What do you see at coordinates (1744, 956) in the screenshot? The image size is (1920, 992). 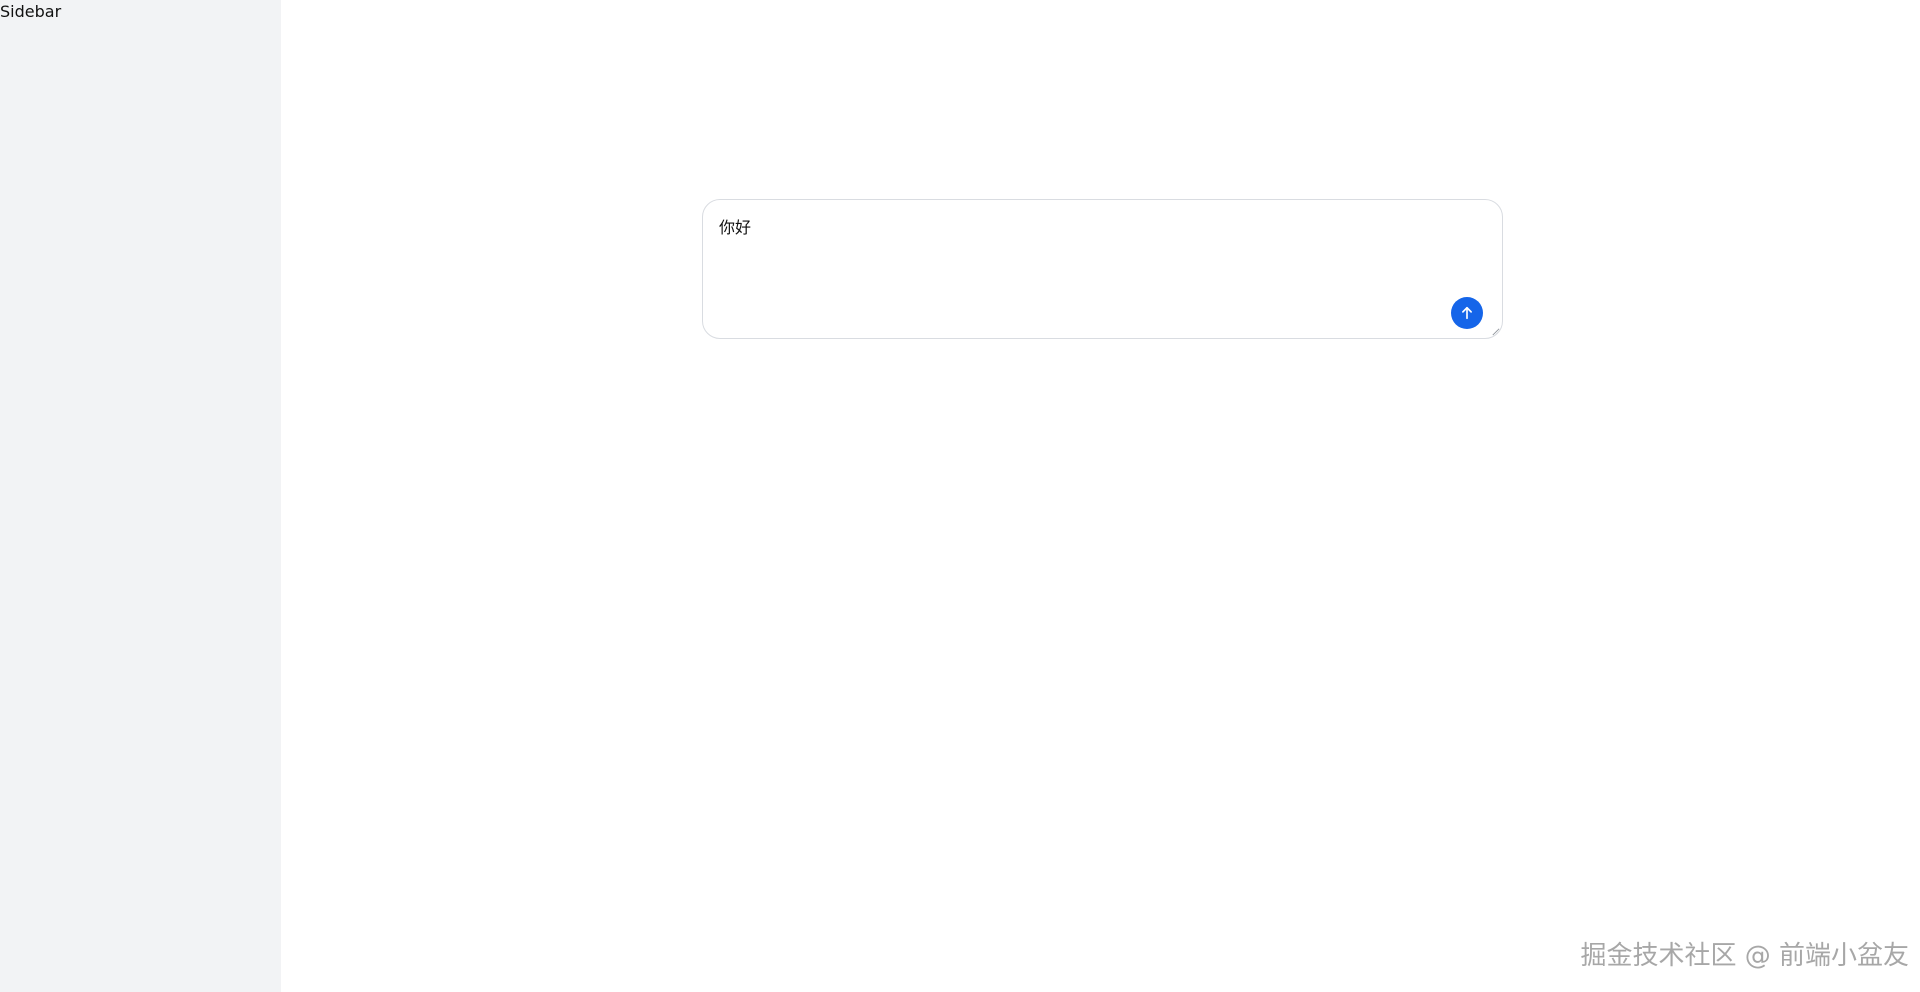 I see `watermark-text: 掘金技术社区 @ 前端小盆友` at bounding box center [1744, 956].